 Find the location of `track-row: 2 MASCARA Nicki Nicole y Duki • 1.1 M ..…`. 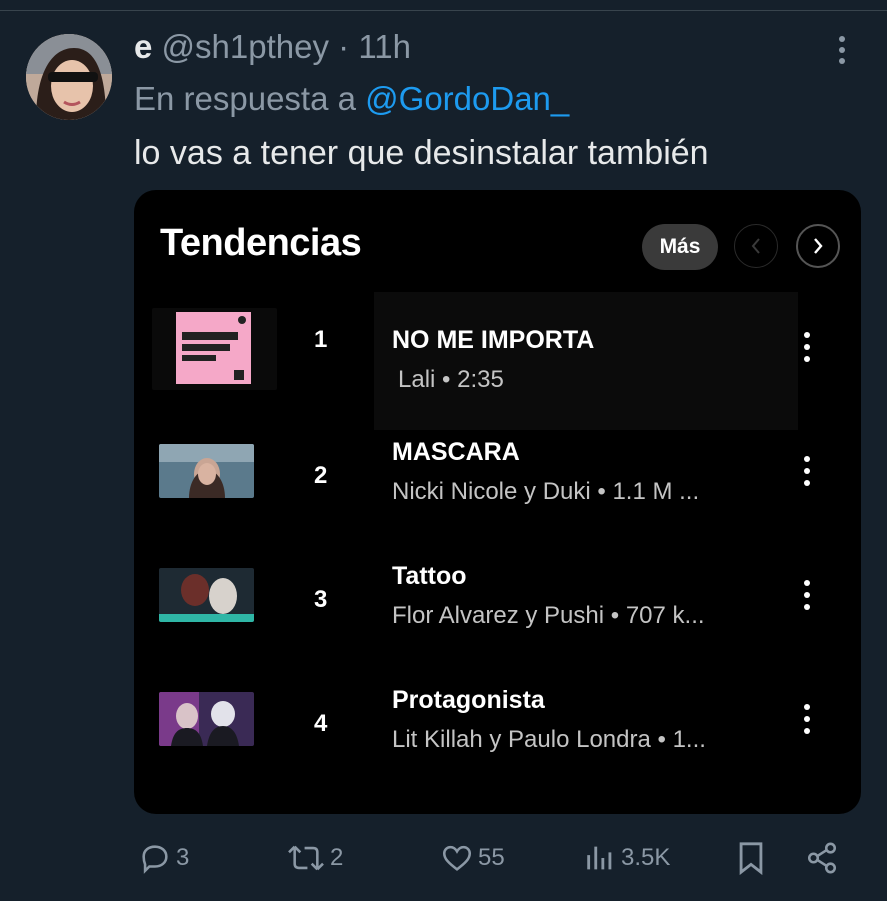

track-row: 2 MASCARA Nicki Nicole y Duki • 1.1 M ..… is located at coordinates (497, 484).